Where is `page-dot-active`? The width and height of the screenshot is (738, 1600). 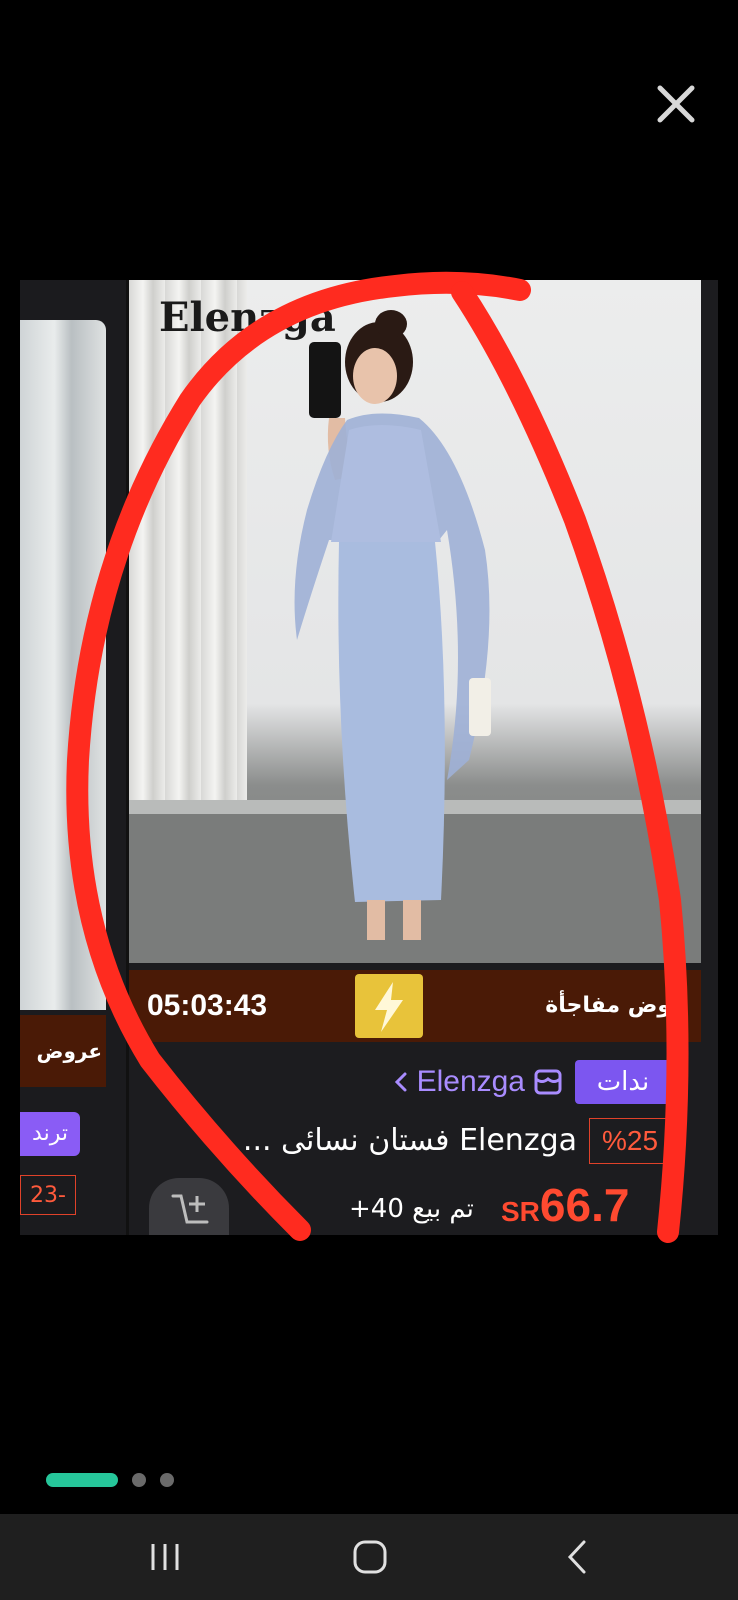 page-dot-active is located at coordinates (82, 1480).